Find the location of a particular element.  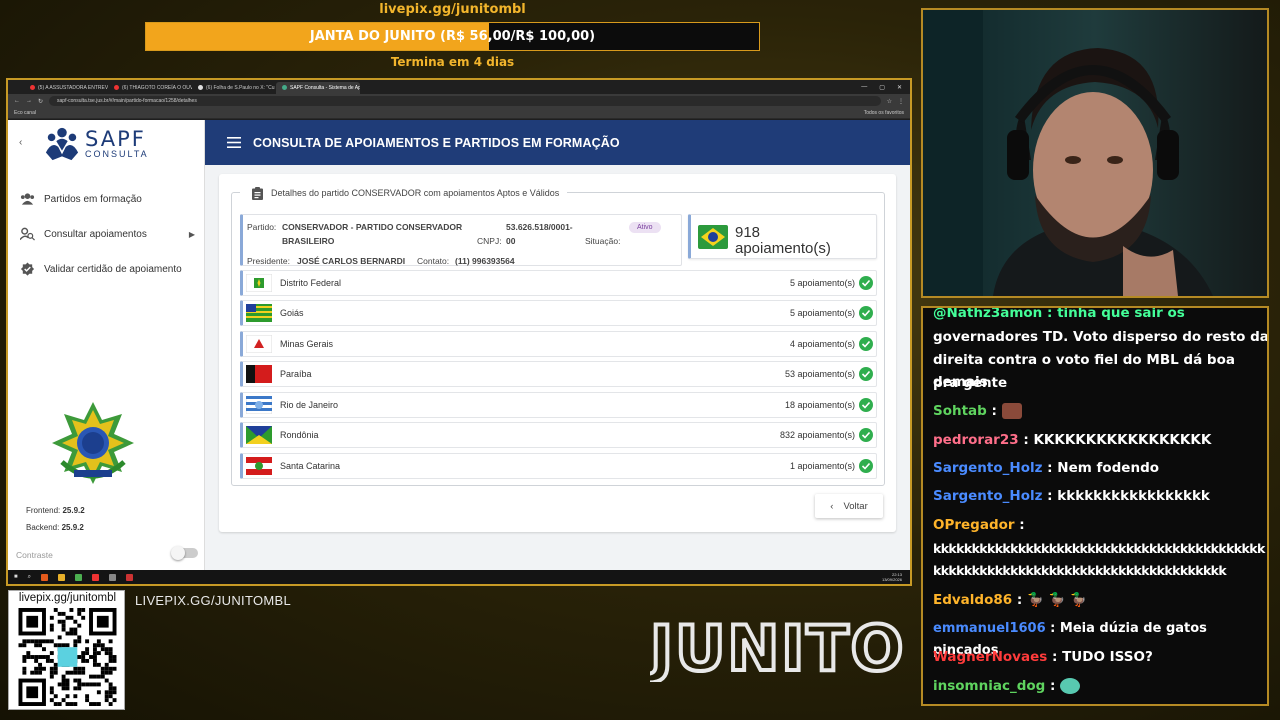

total-supports-label: apoiamento(s) is located at coordinates (783, 248).